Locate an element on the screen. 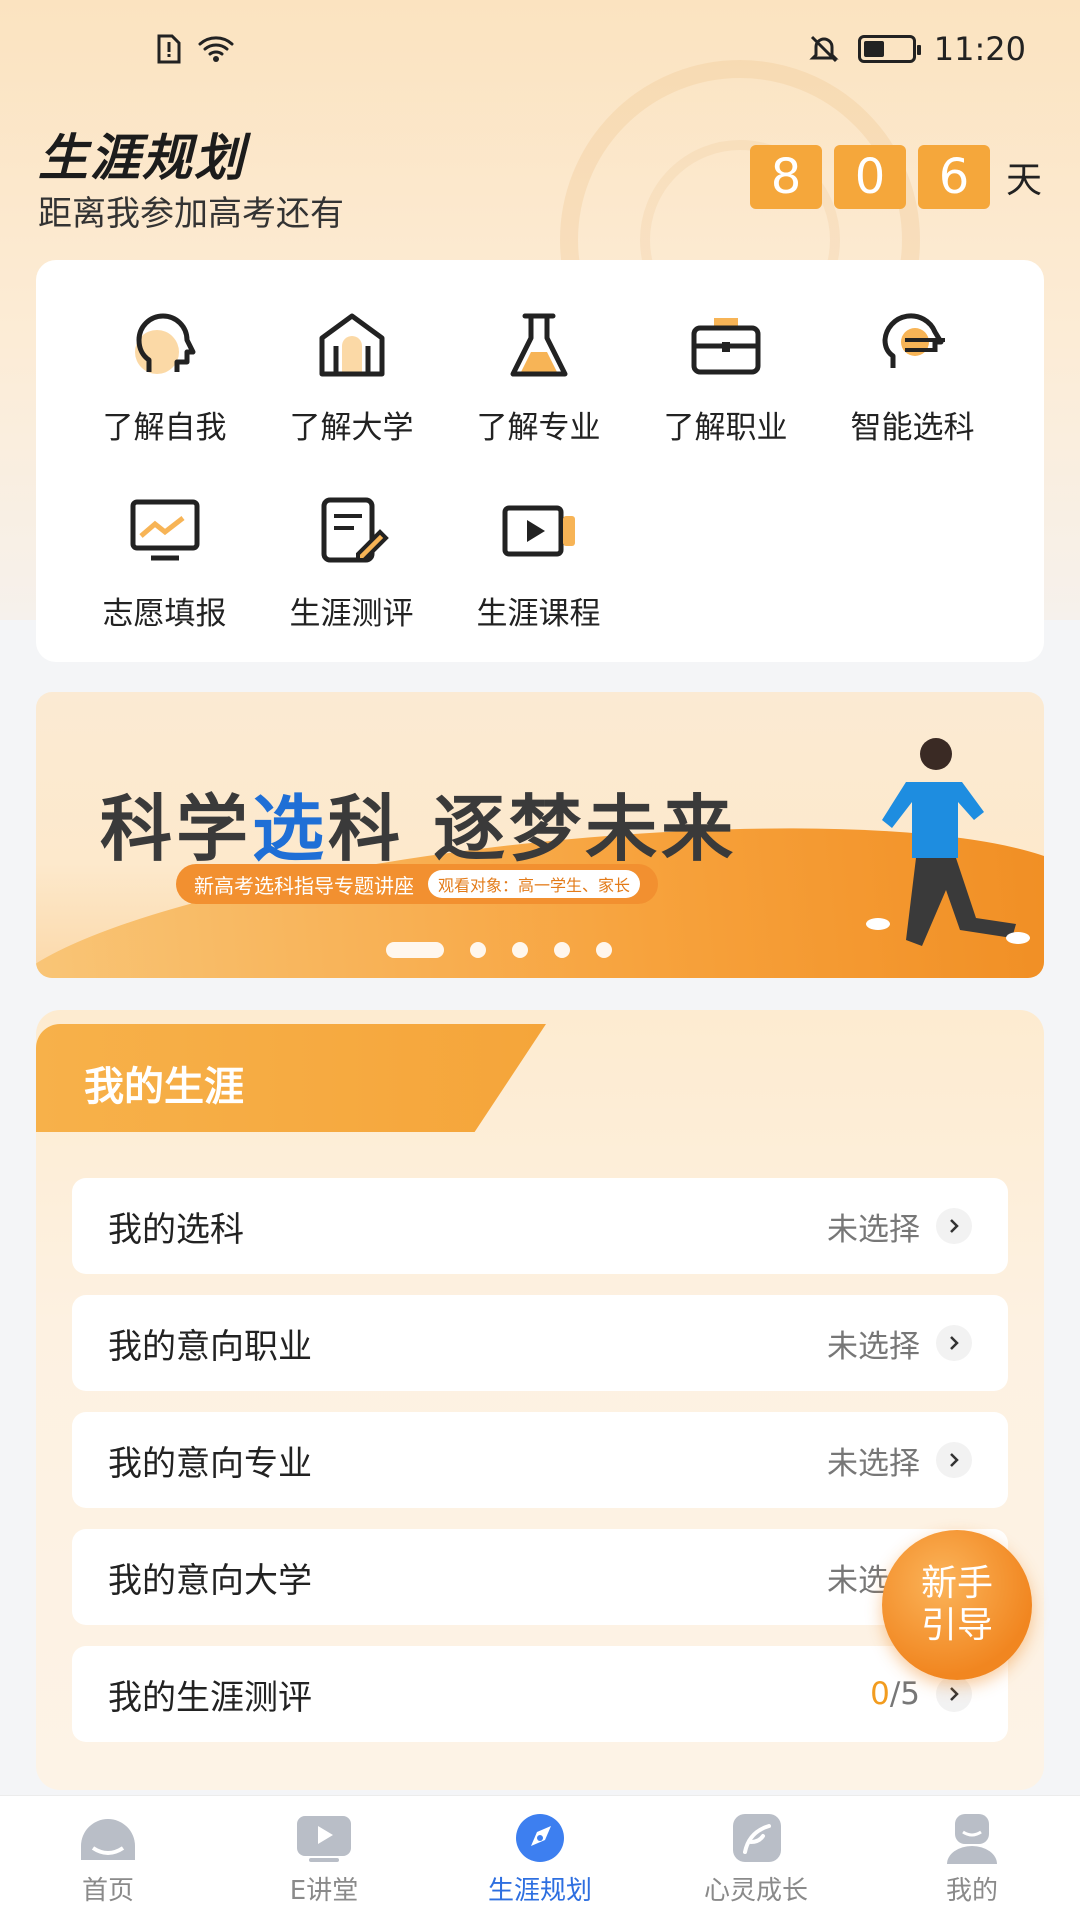  menu-item-label: 志愿填报 is located at coordinates (164, 614).